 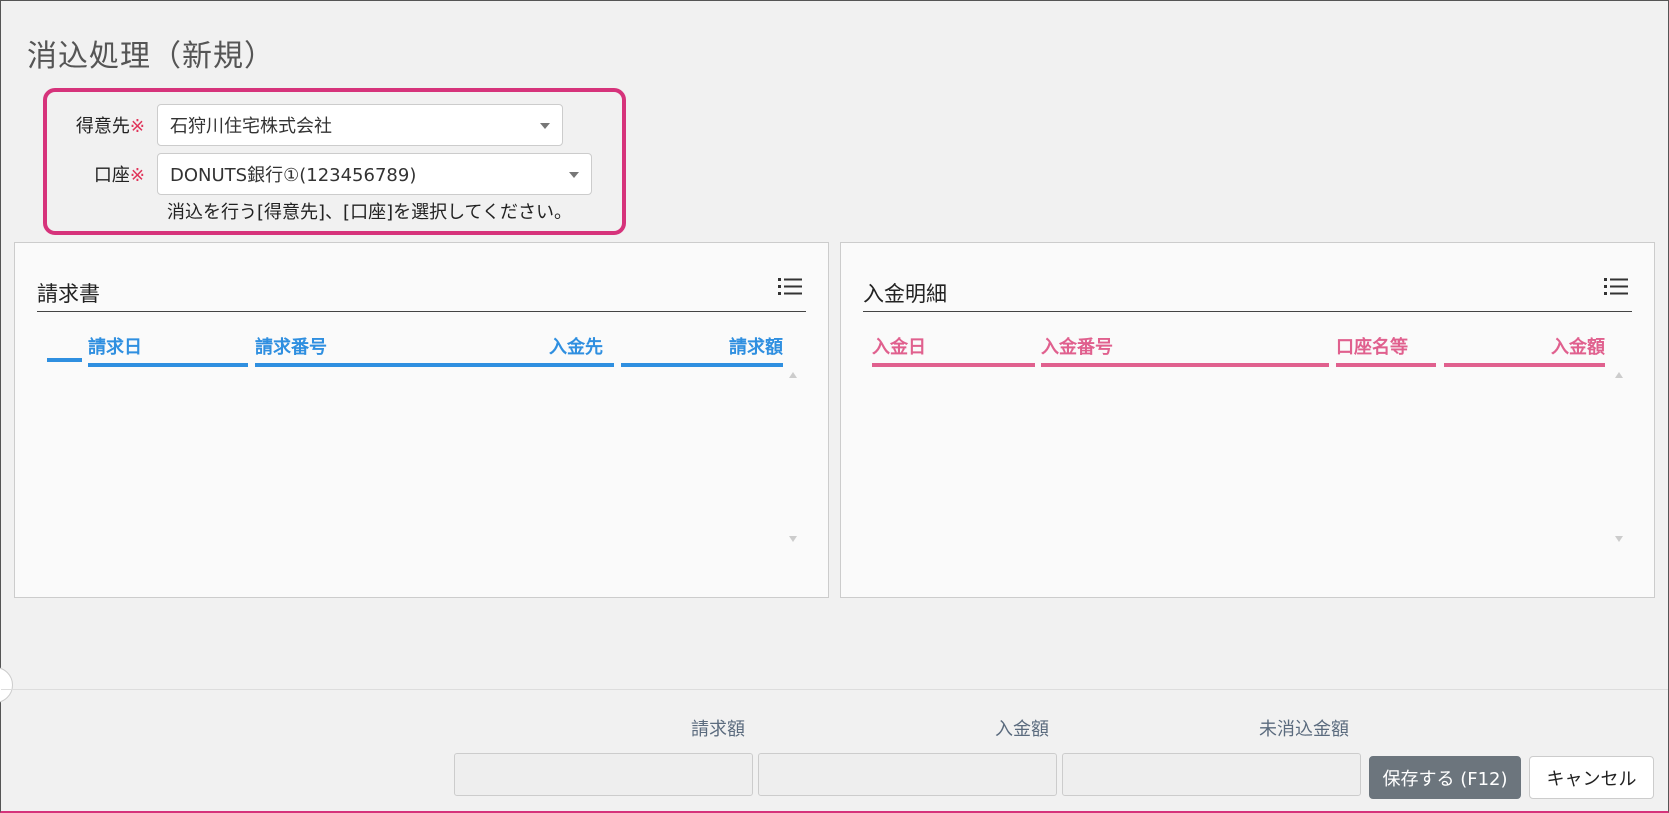 What do you see at coordinates (1524, 350) in the screenshot?
I see `column-header-deposit-amount: 入金額` at bounding box center [1524, 350].